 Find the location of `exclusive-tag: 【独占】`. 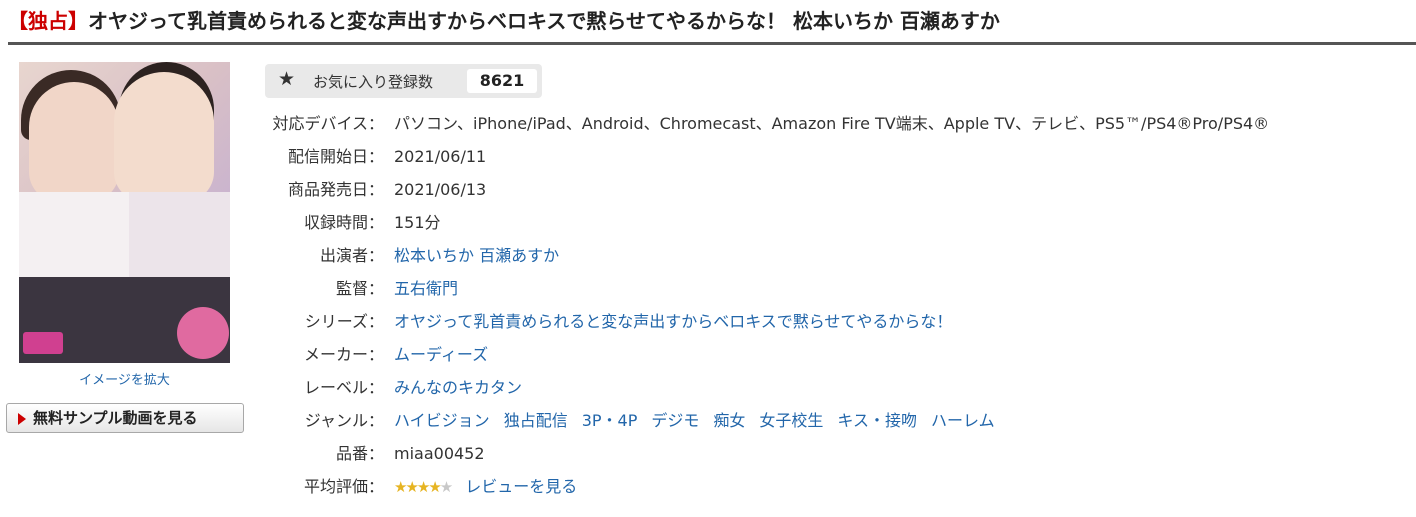

exclusive-tag: 【独占】 is located at coordinates (48, 21).